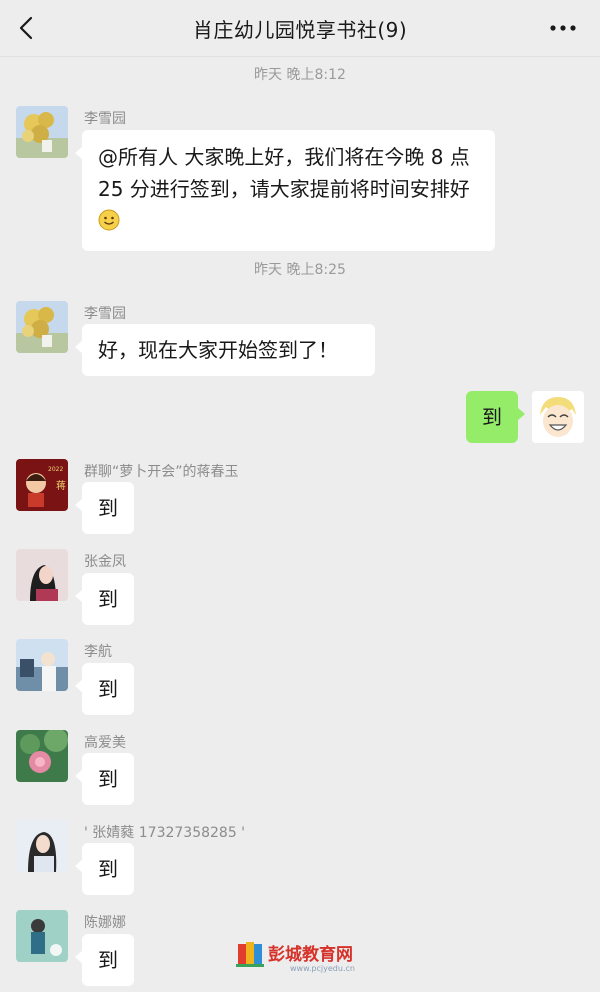  Describe the element at coordinates (105, 562) in the screenshot. I see `sender-name: 张金凤` at that location.